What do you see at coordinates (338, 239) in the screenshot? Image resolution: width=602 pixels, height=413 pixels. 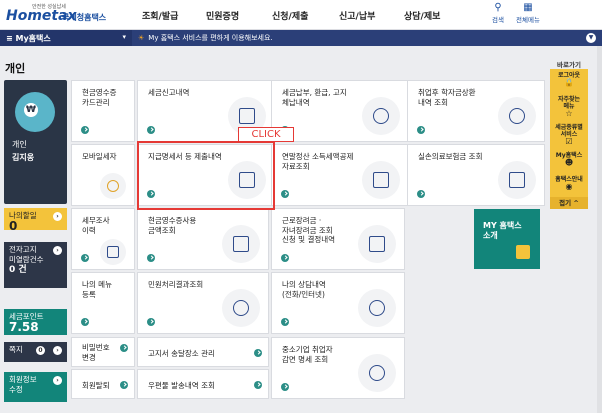 I see `tile-labor-income-incentive: 근로장려금 · 자녀장려금 조회 신청 및 결정내역` at bounding box center [338, 239].